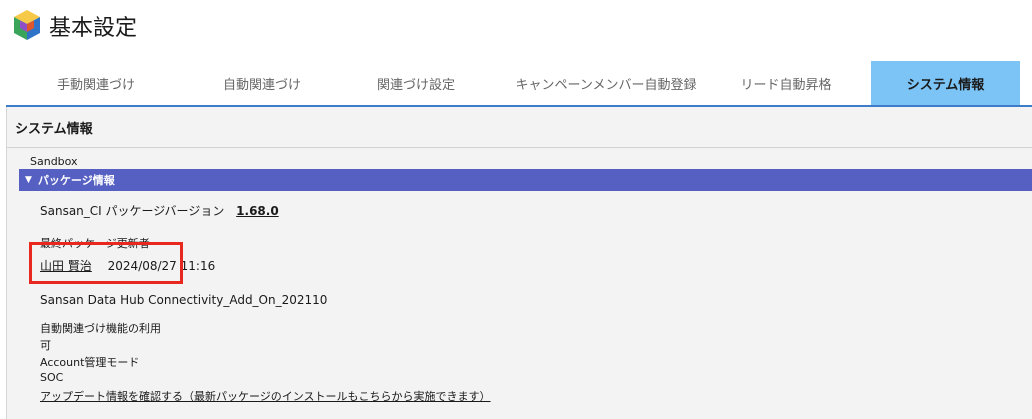 This screenshot has width=1032, height=419. Describe the element at coordinates (28, 180) in the screenshot. I see `triangle-down-icon: ▼` at that location.